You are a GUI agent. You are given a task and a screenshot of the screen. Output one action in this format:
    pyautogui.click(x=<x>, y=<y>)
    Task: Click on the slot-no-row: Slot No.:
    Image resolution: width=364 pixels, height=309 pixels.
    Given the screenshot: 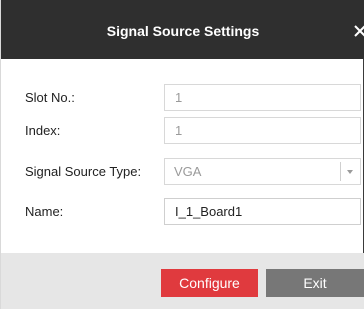 What is the action you would take?
    pyautogui.click(x=182, y=97)
    